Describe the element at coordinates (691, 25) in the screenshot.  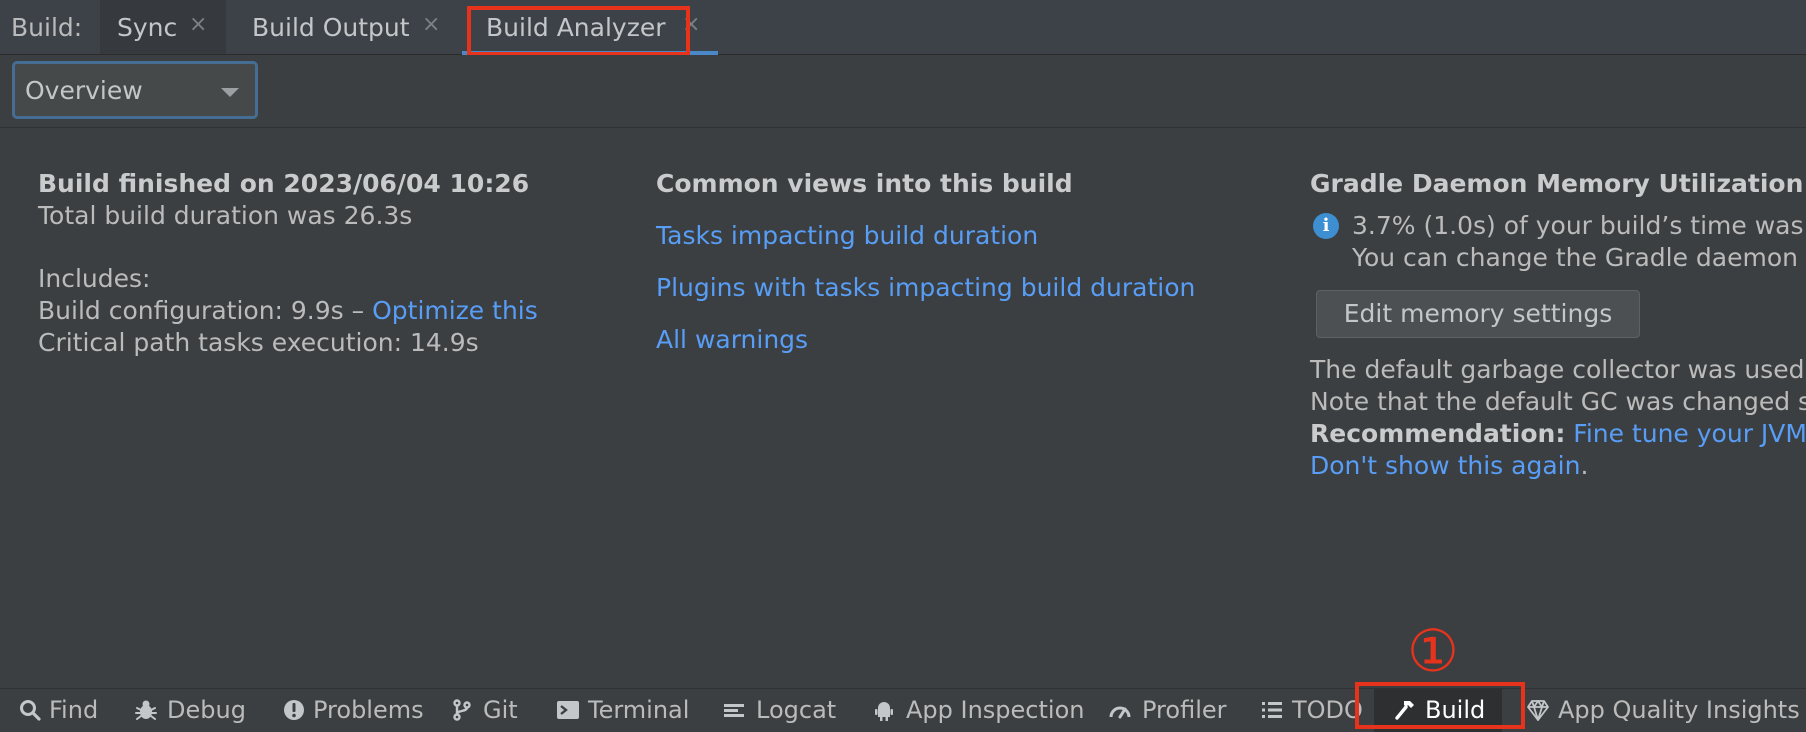
I see `tab-build-analyzer-close-icon: ×` at that location.